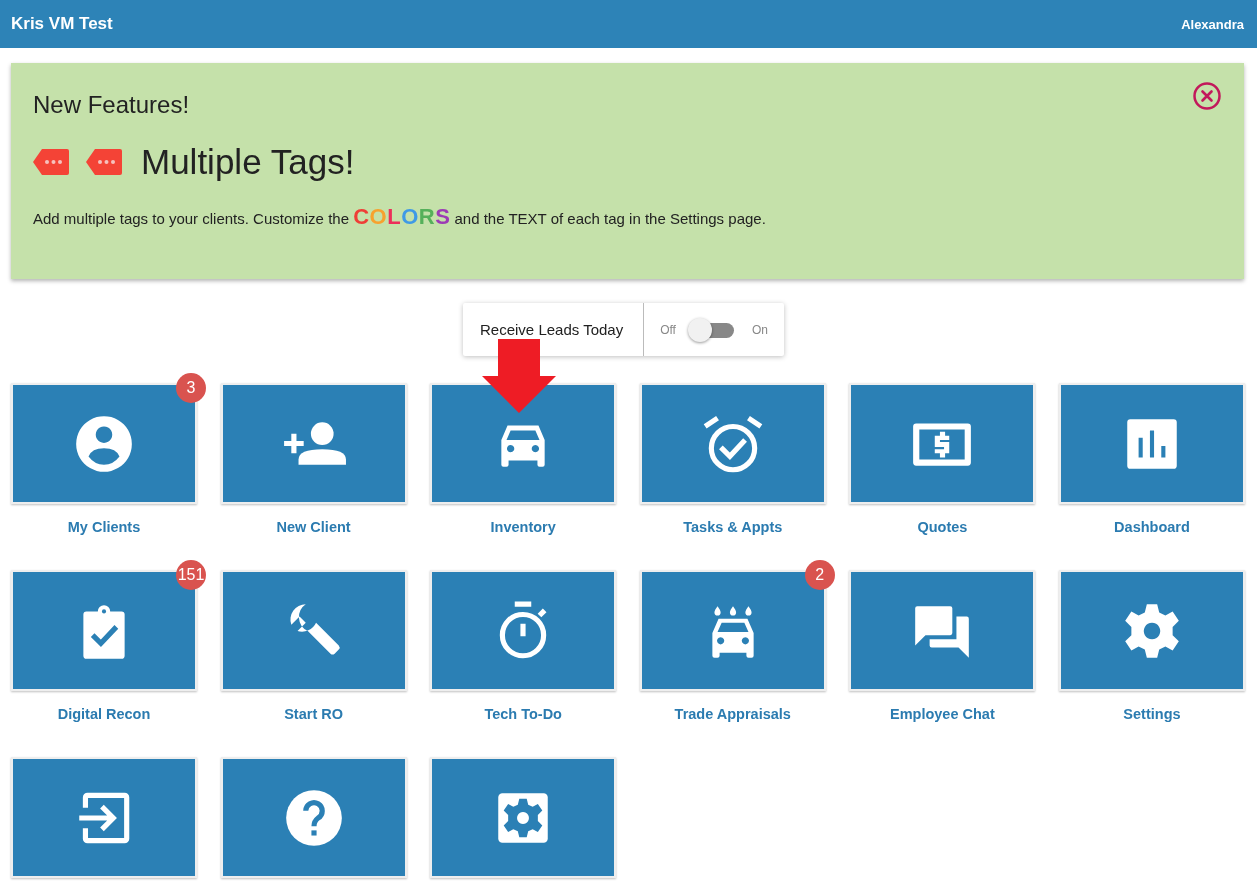 The height and width of the screenshot is (890, 1257). I want to click on banner-heading: New Features!, so click(111, 105).